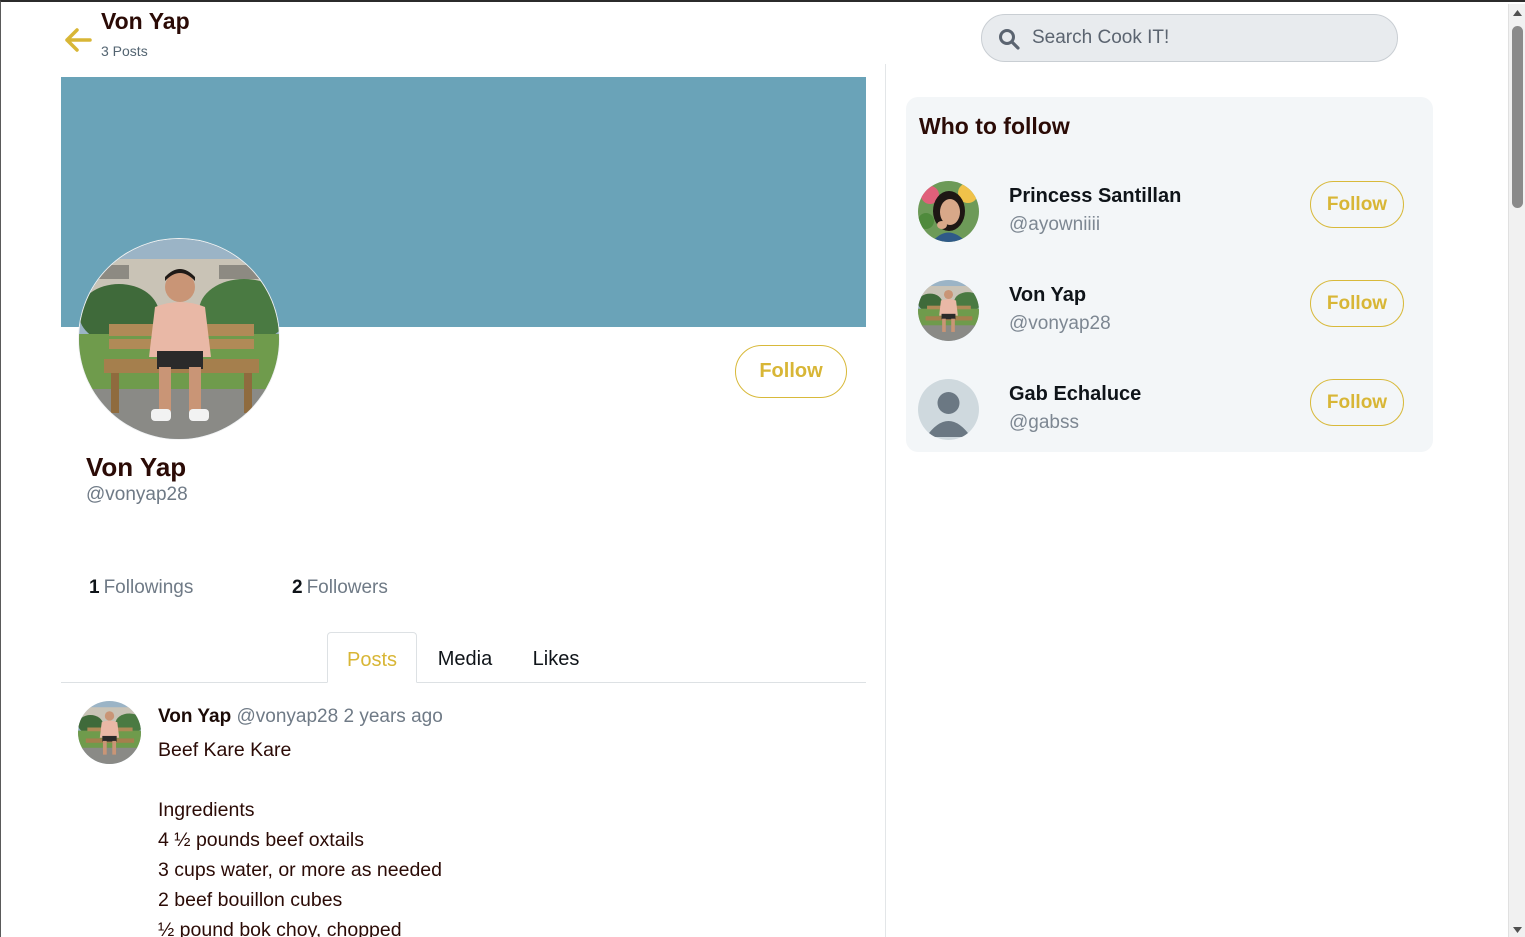 The image size is (1525, 937). I want to click on suggestion-item: Princess Santillan @ayowniiii Follow, so click(1169, 214).